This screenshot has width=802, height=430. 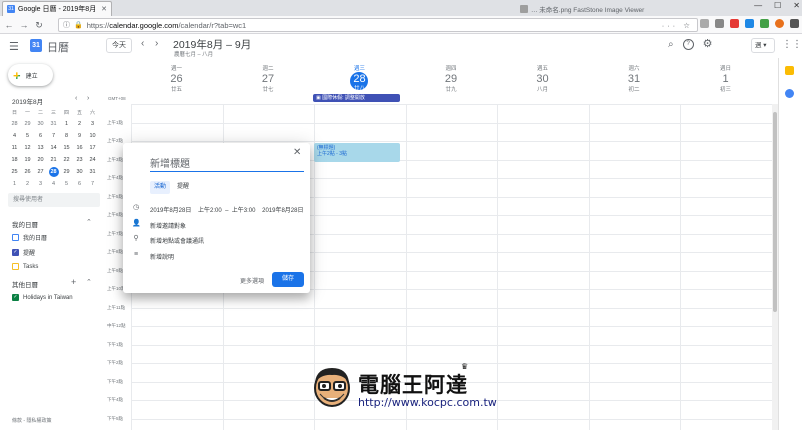 What do you see at coordinates (9, 25) in the screenshot?
I see `back-arrow-icon: ←` at bounding box center [9, 25].